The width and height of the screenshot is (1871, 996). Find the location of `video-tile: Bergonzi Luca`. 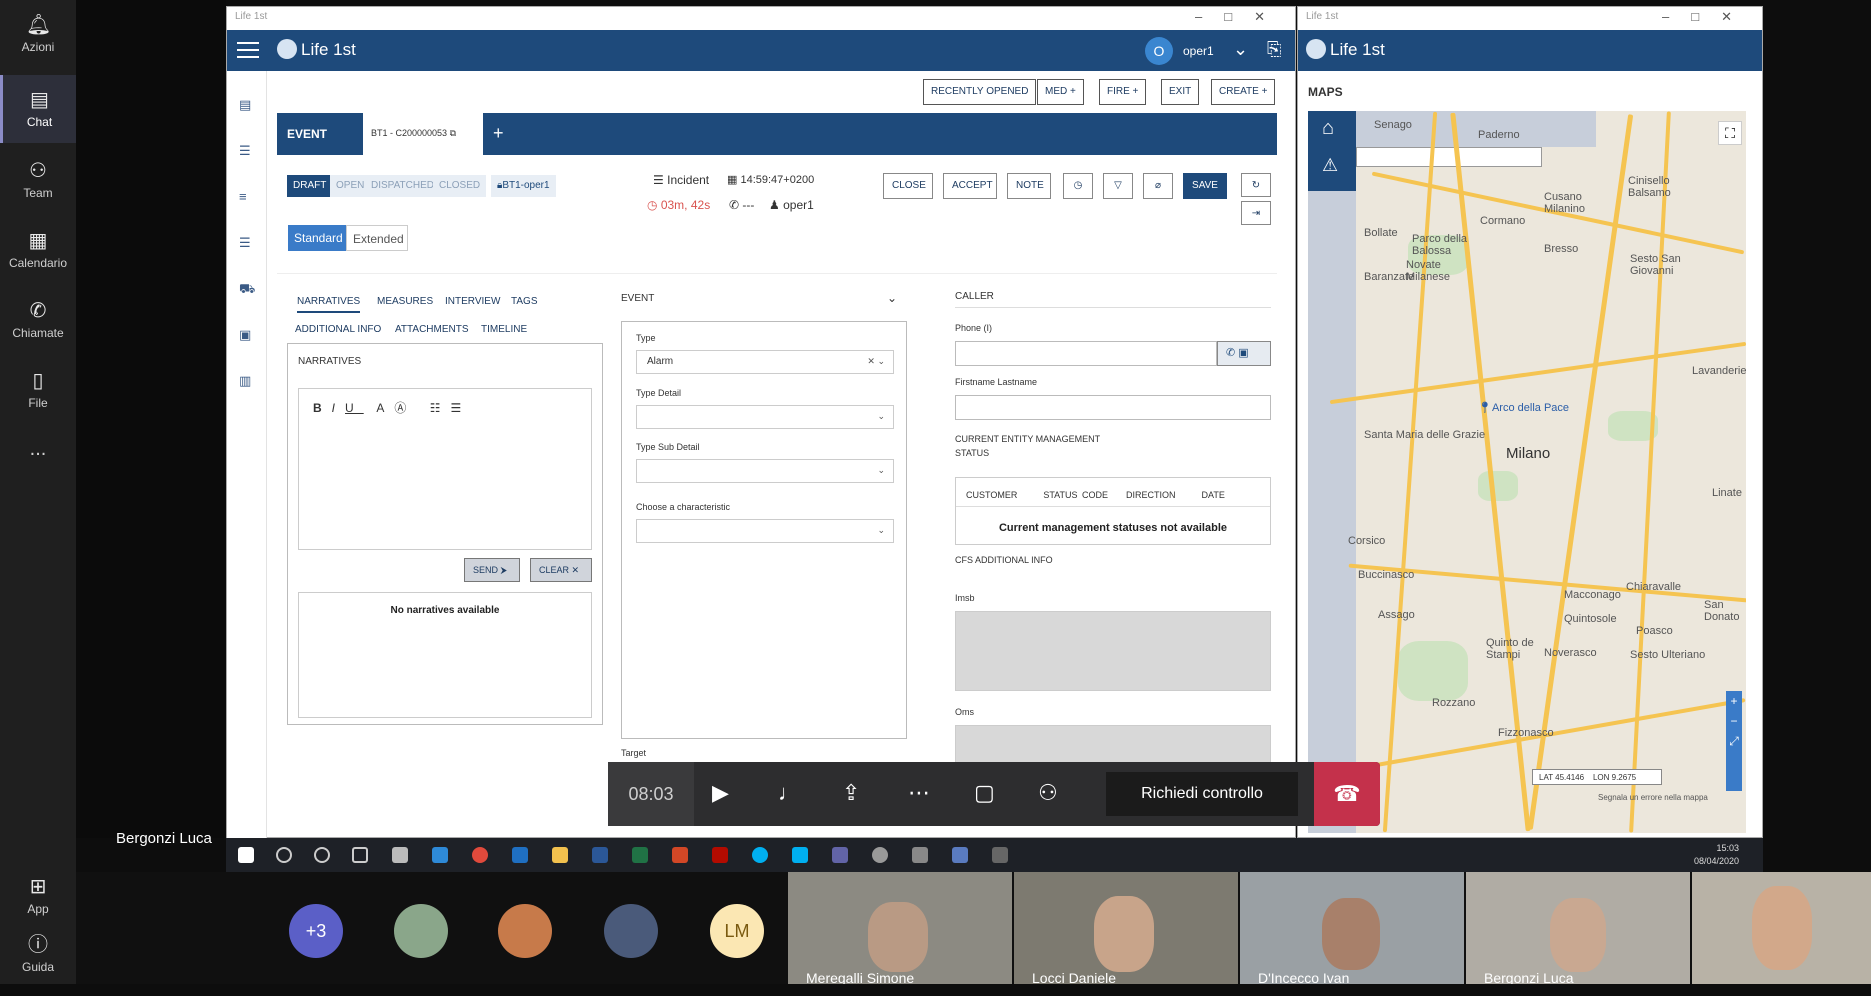

video-tile: Bergonzi Luca is located at coordinates (1578, 928).